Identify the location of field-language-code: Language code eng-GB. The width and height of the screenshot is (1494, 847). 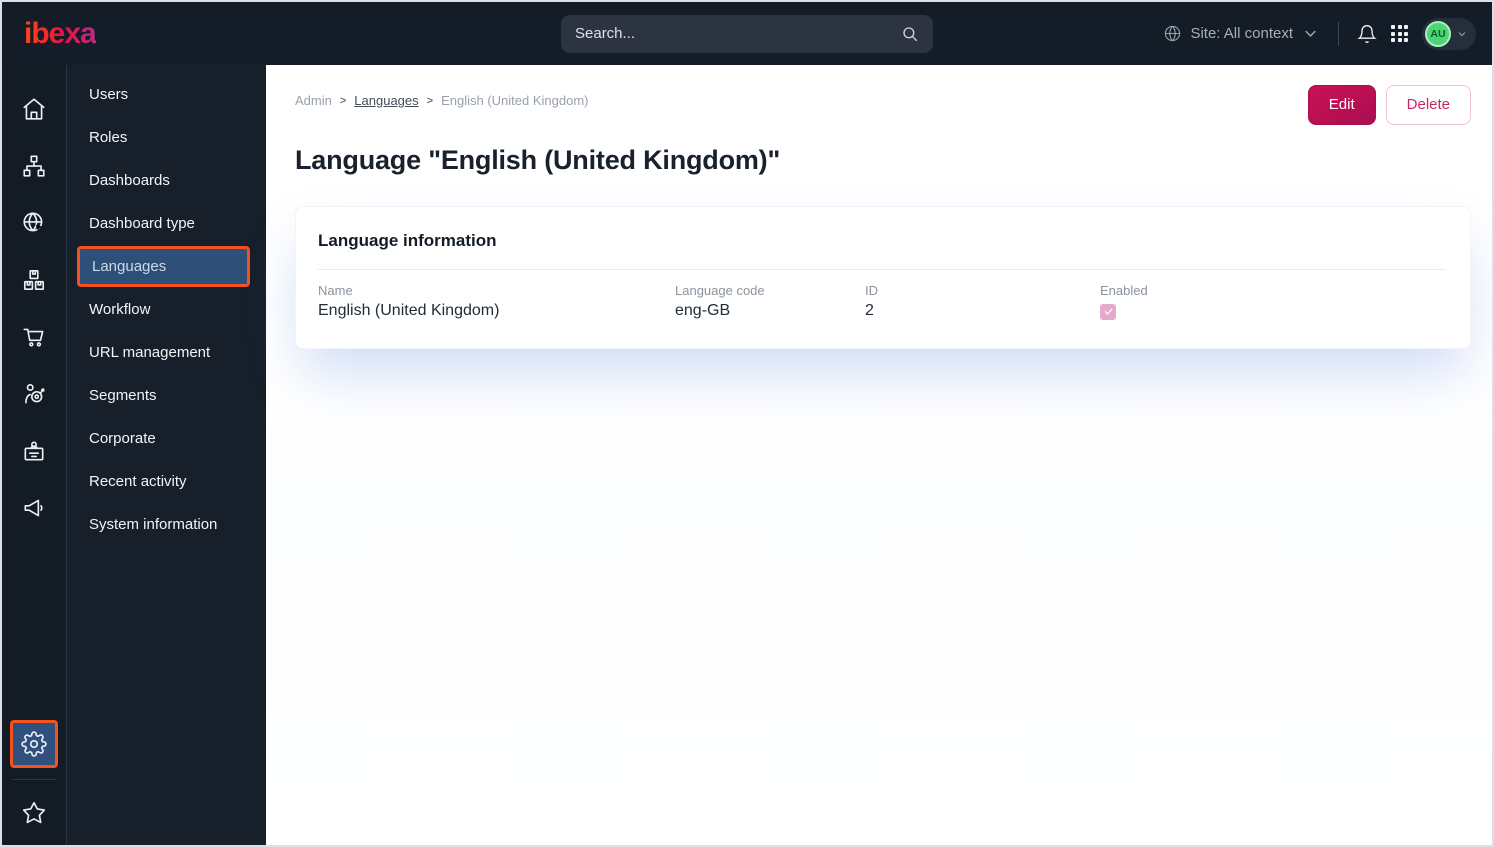
(770, 301).